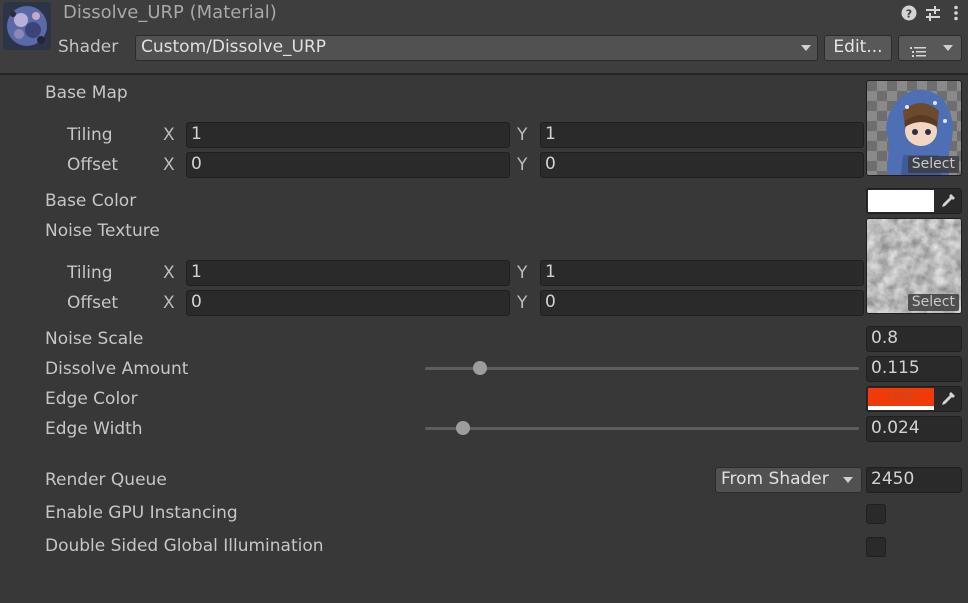  What do you see at coordinates (88, 47) in the screenshot?
I see `shader-label: Shader` at bounding box center [88, 47].